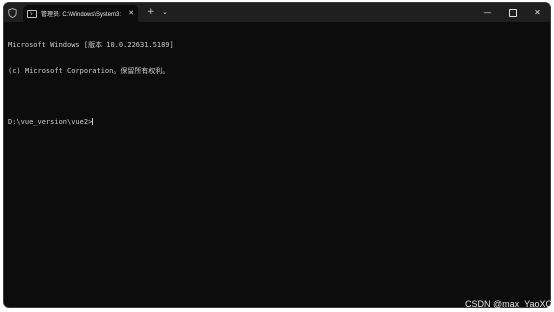 This screenshot has height=312, width=554. I want to click on new-tab-icon: +, so click(151, 12).